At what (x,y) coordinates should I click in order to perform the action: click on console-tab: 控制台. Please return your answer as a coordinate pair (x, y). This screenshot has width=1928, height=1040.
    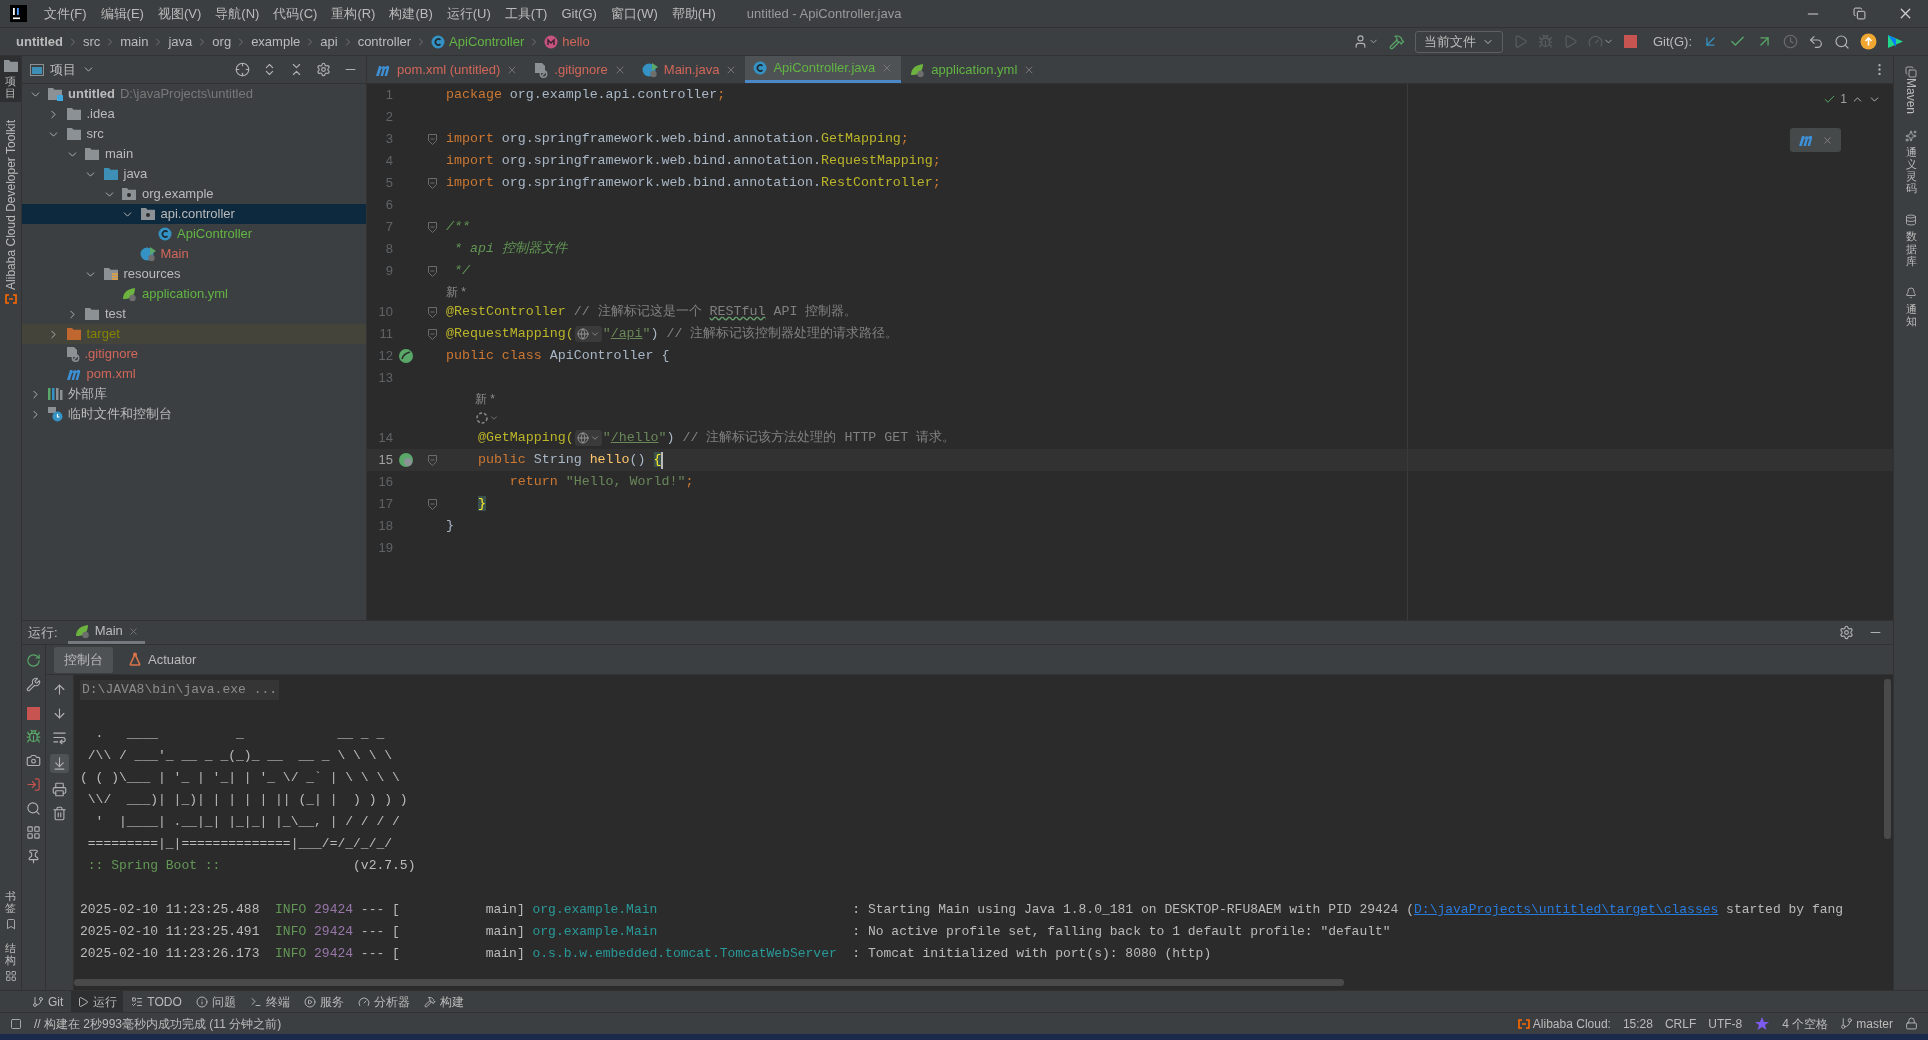
    Looking at the image, I should click on (83, 659).